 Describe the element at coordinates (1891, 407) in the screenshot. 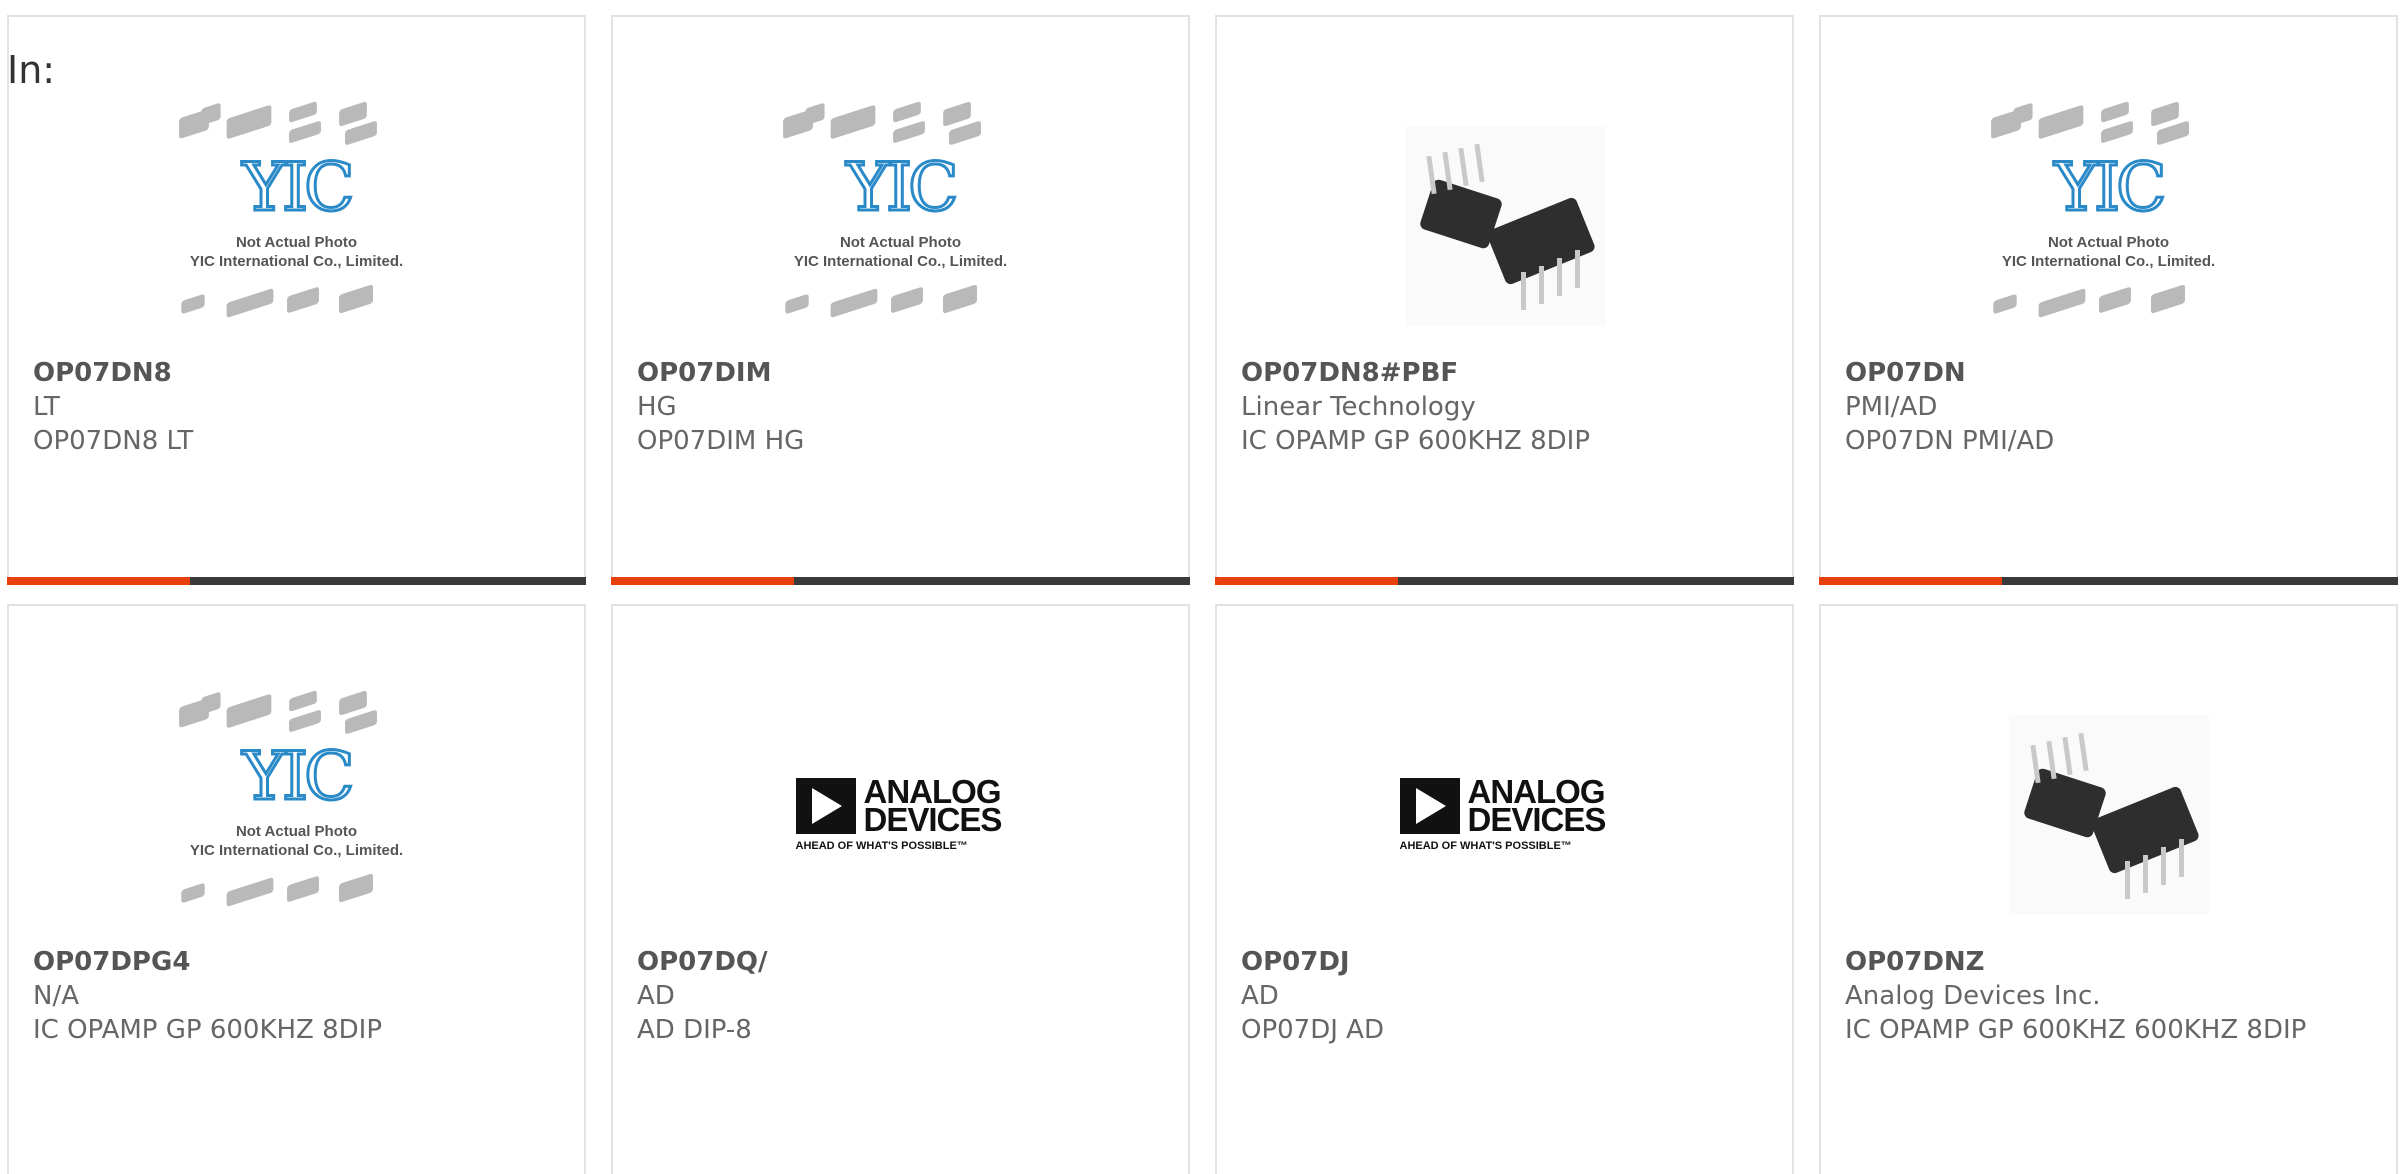

I see `manufacturer: PMI/AD` at that location.